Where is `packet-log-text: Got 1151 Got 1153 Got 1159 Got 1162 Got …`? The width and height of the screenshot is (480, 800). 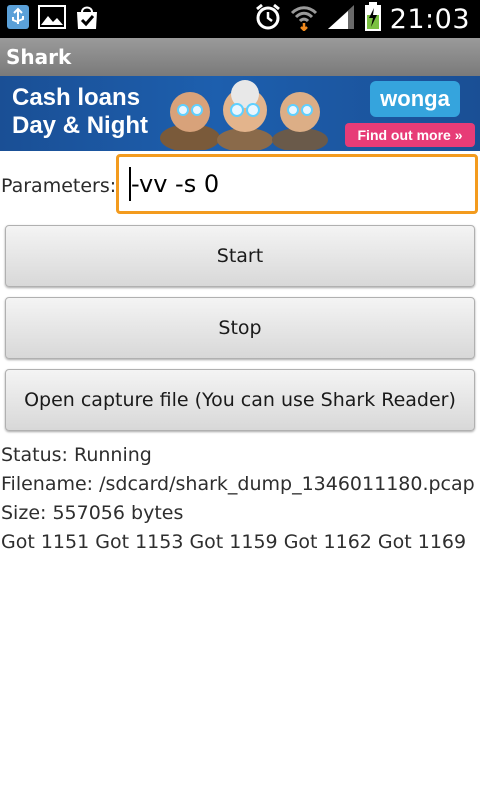 packet-log-text: Got 1151 Got 1153 Got 1159 Got 1162 Got … is located at coordinates (234, 542).